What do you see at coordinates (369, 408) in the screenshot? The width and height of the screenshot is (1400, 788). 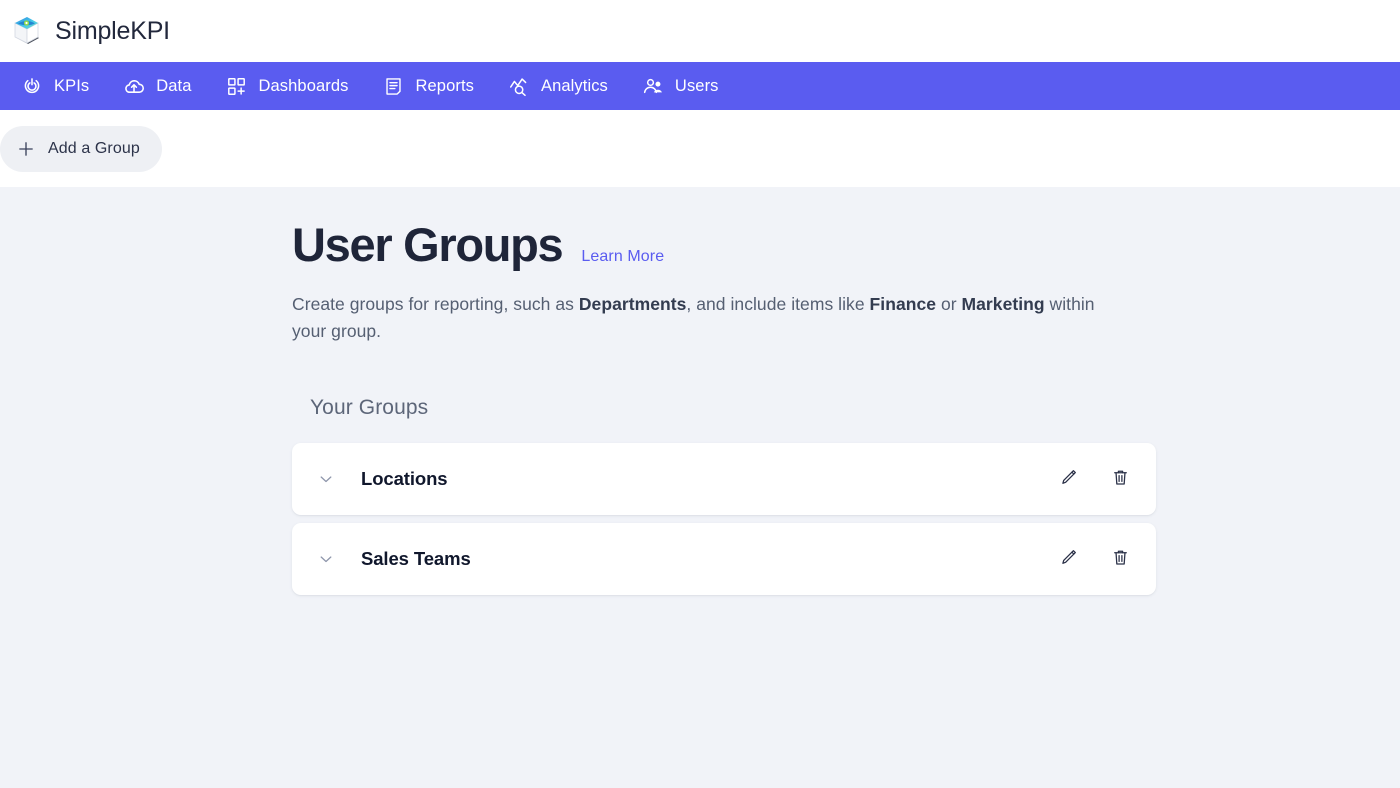 I see `section-heading-your-groups: Your Groups` at bounding box center [369, 408].